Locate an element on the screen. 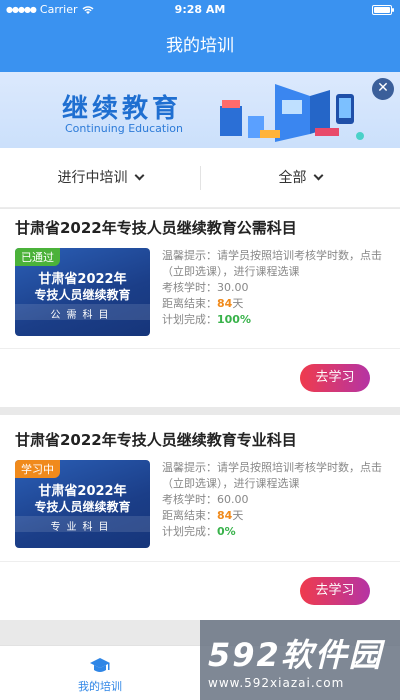  tab-my-training: 我的培训 is located at coordinates (100, 675).